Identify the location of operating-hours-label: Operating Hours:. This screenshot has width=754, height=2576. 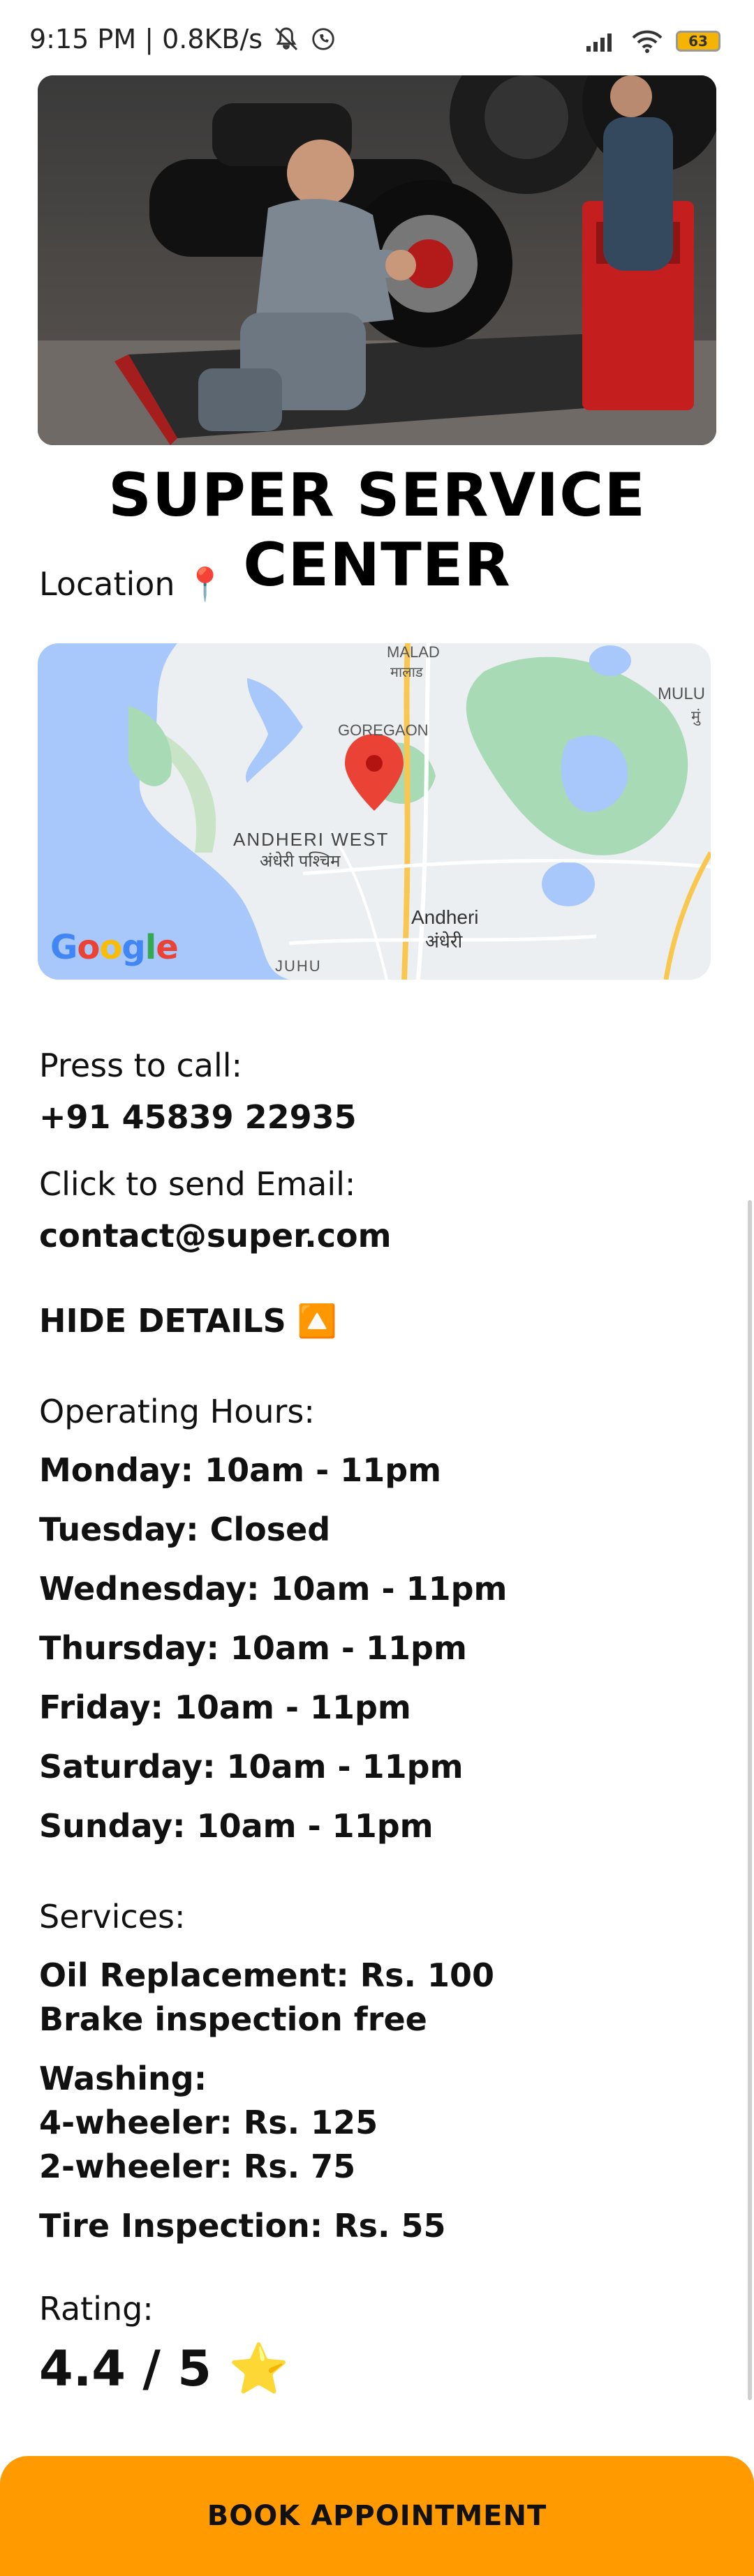
(177, 1411).